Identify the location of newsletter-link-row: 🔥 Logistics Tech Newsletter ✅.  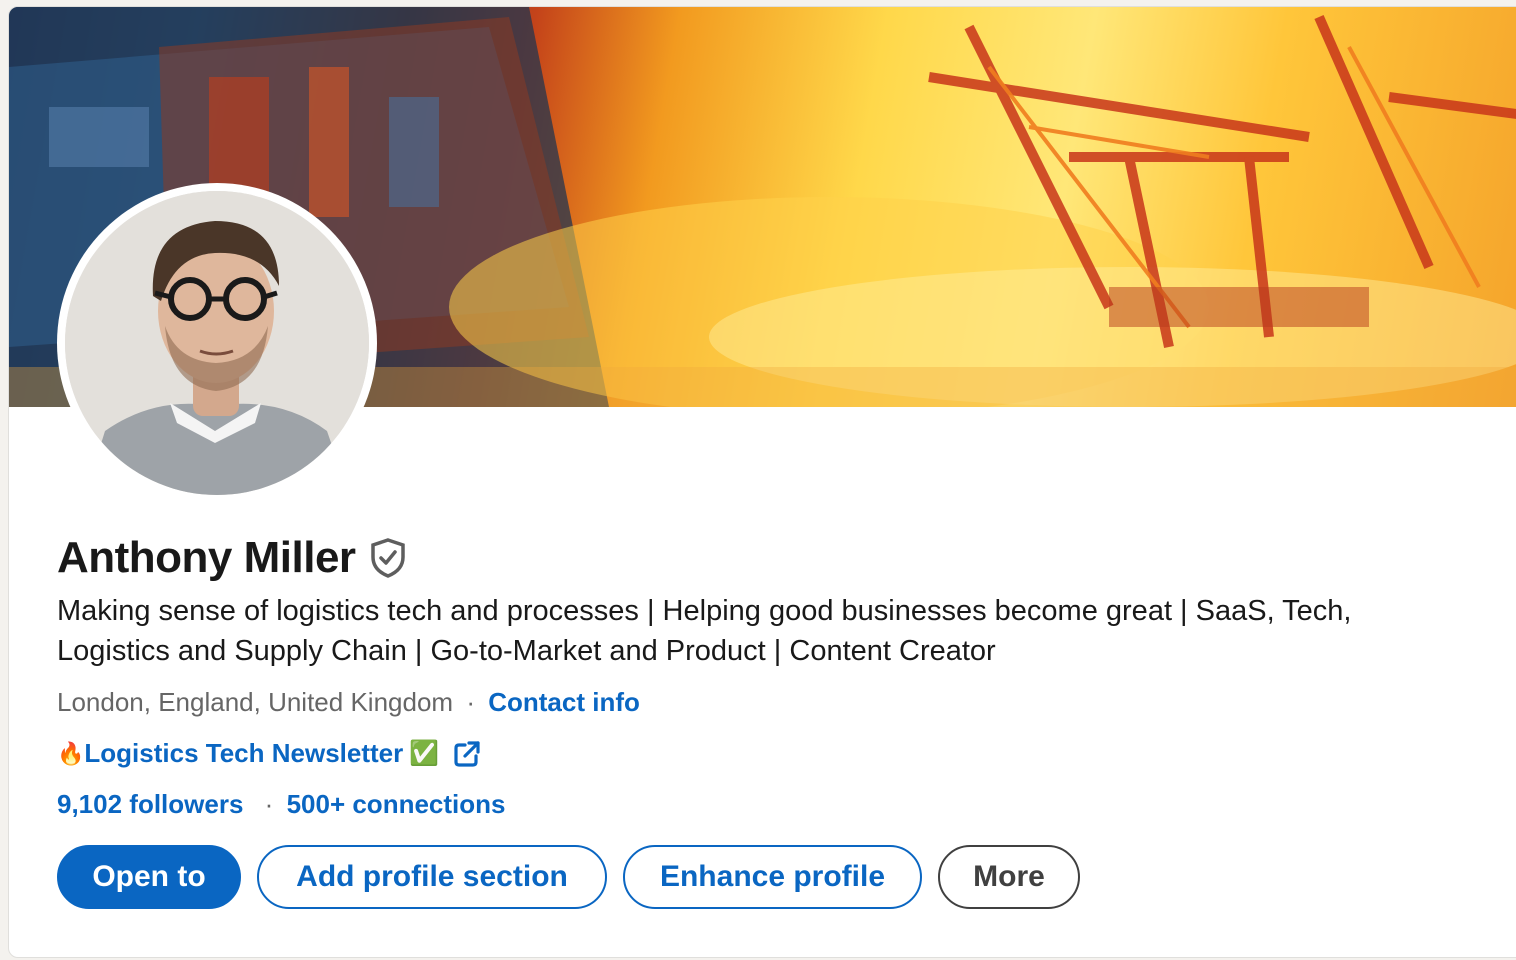
(269, 753).